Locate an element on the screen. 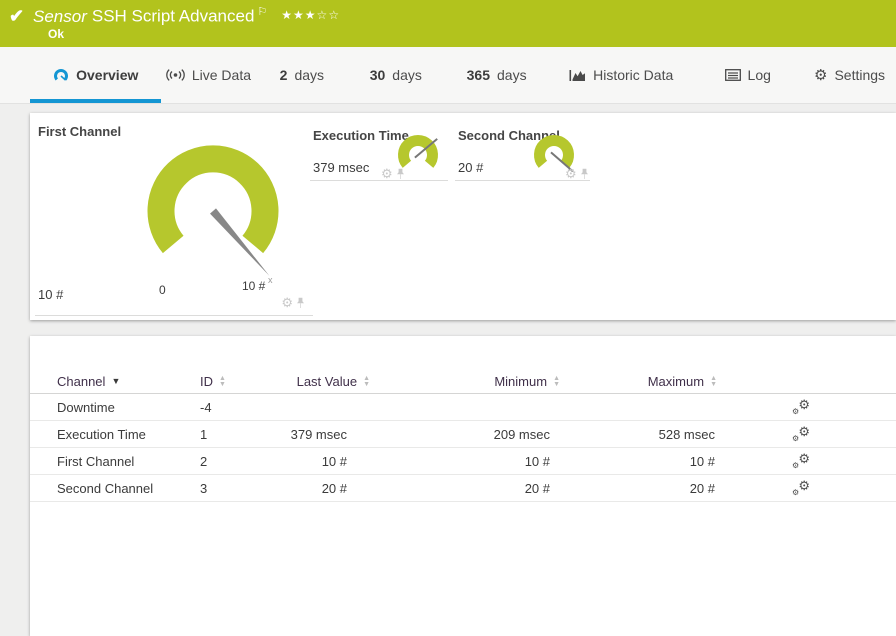  cell-minimum: 20 # is located at coordinates (465, 488).